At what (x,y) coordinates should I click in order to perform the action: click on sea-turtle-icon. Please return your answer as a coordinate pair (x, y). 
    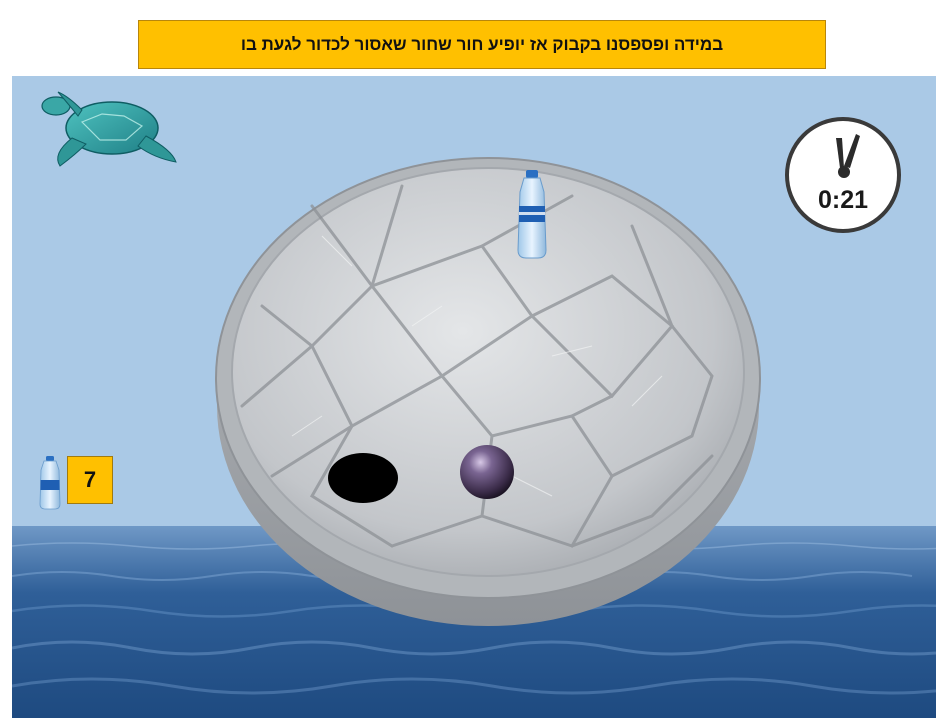
    Looking at the image, I should click on (109, 129).